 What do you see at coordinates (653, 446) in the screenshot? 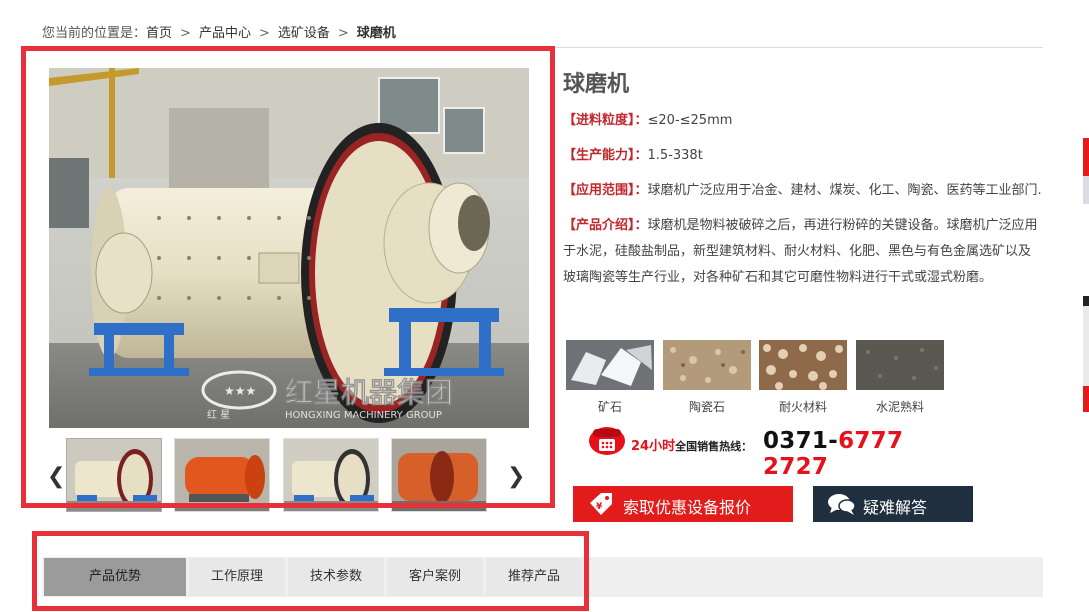
I see `hotline-hours: 24小时` at bounding box center [653, 446].